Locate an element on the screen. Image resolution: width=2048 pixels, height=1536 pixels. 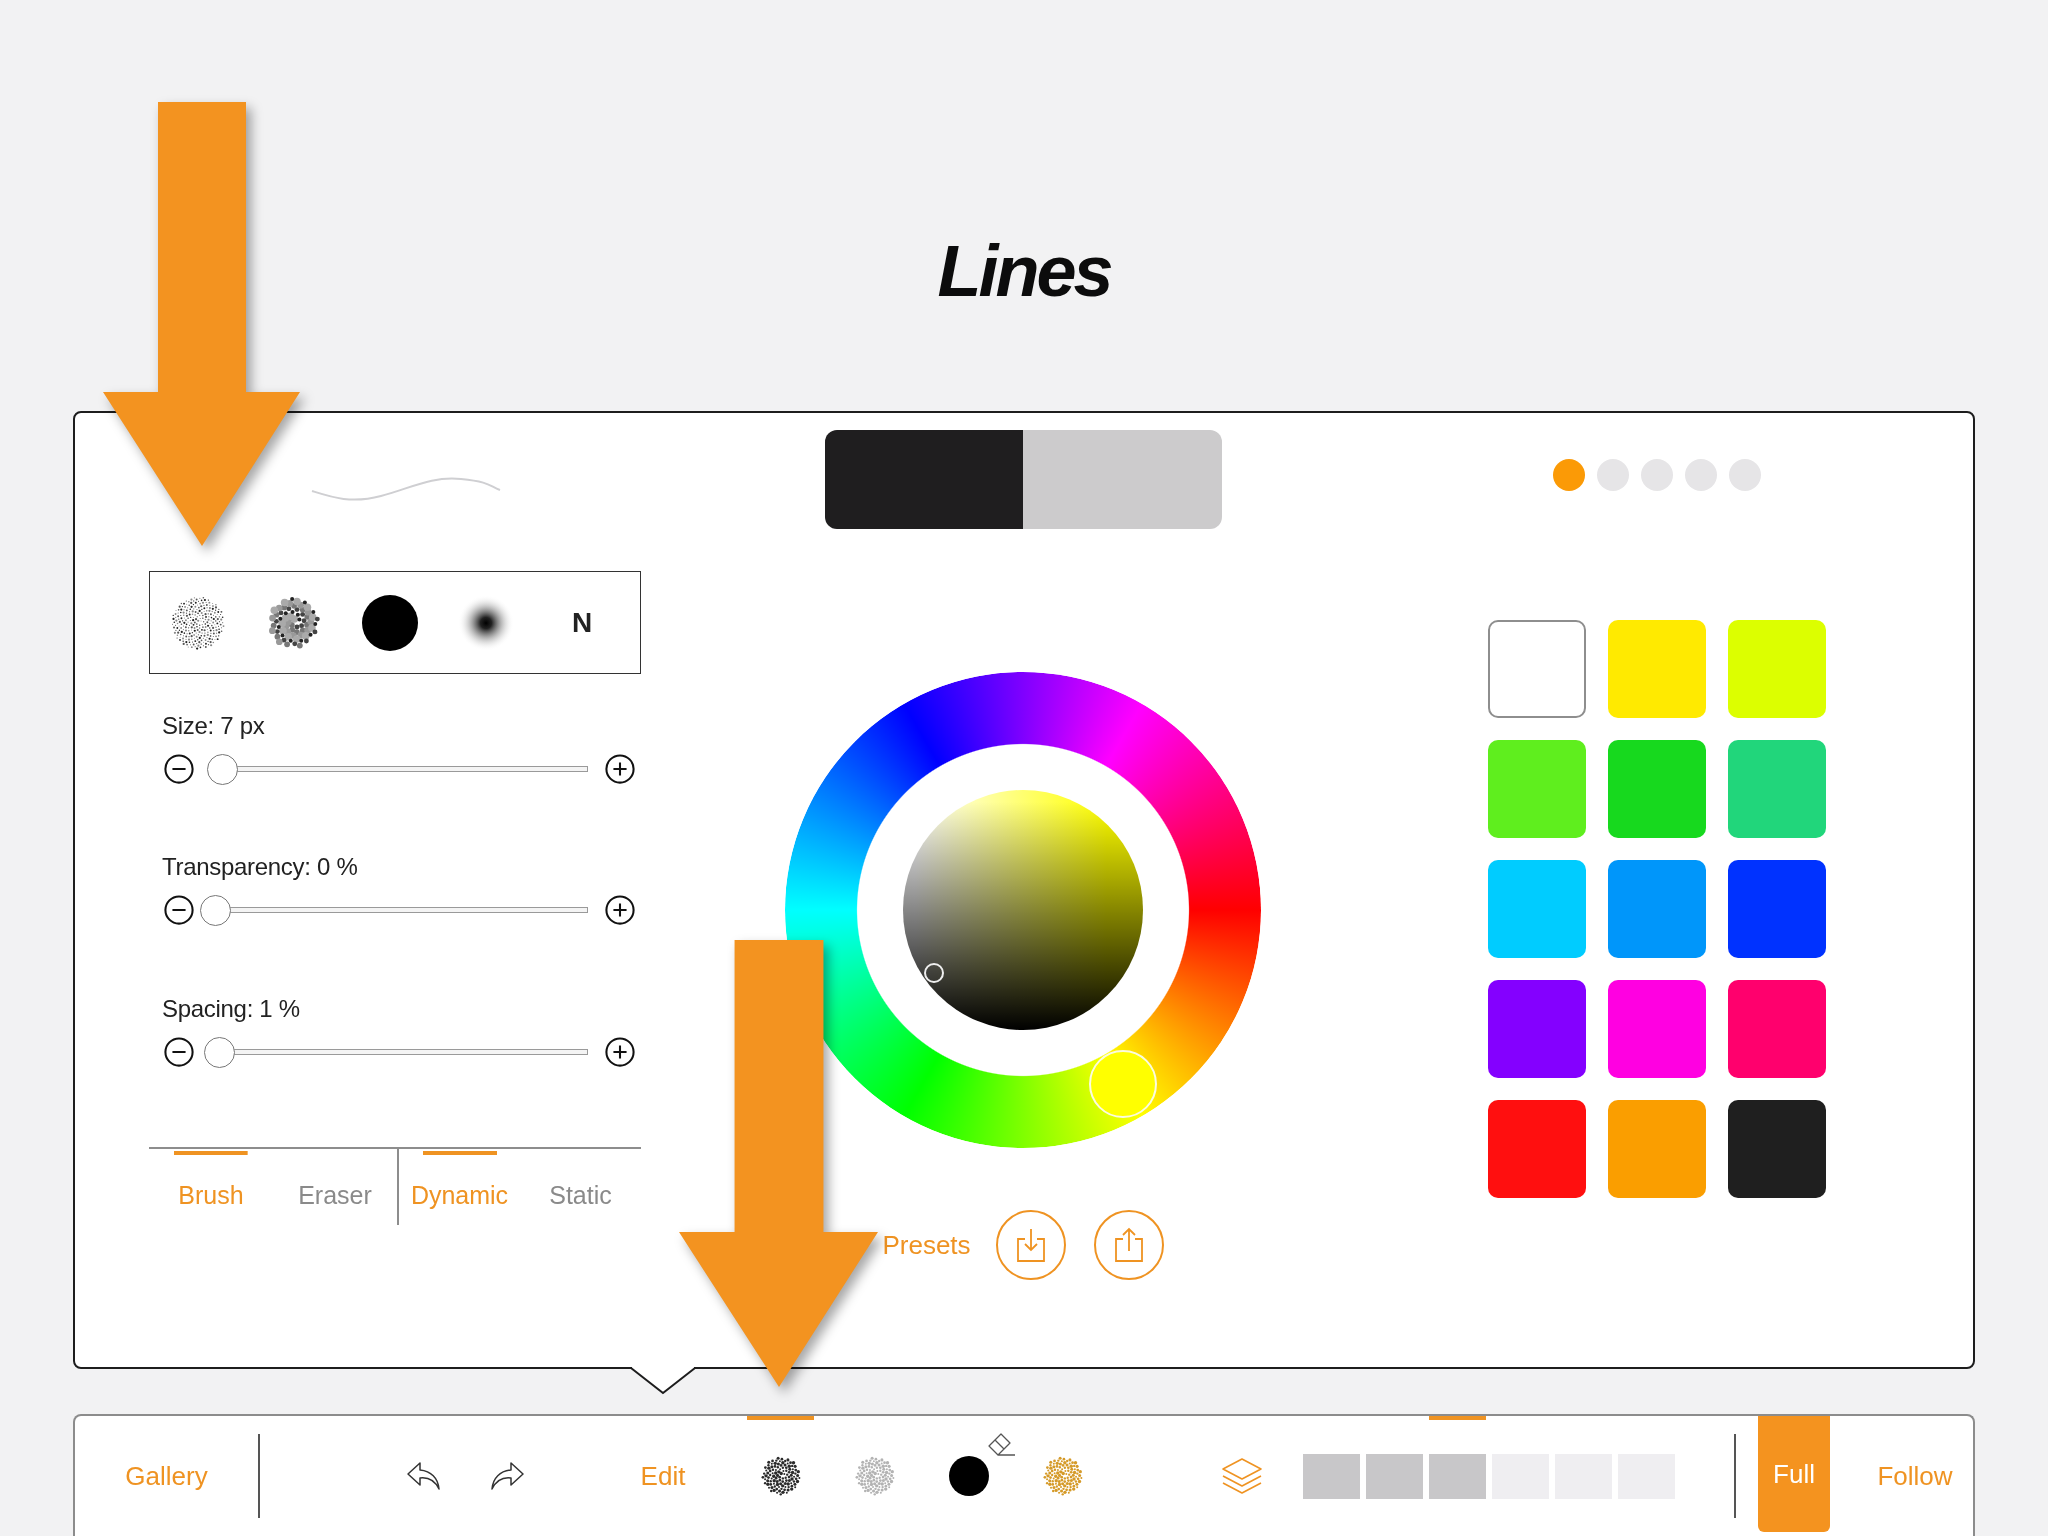
slider-label: Transparency: 0 % is located at coordinates (260, 867).